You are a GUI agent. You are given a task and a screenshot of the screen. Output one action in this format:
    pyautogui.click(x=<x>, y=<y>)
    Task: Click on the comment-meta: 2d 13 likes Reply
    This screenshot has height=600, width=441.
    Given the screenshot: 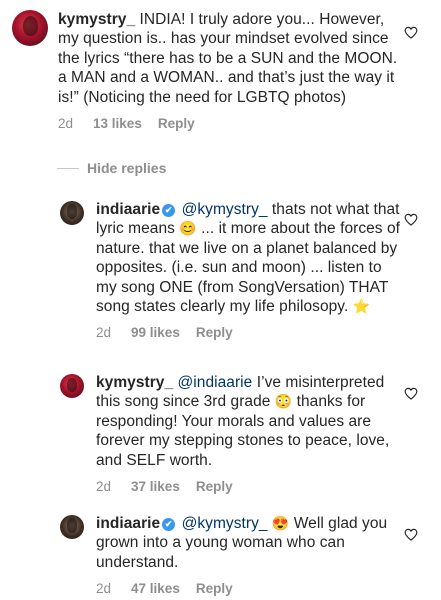 What is the action you would take?
    pyautogui.click(x=231, y=123)
    